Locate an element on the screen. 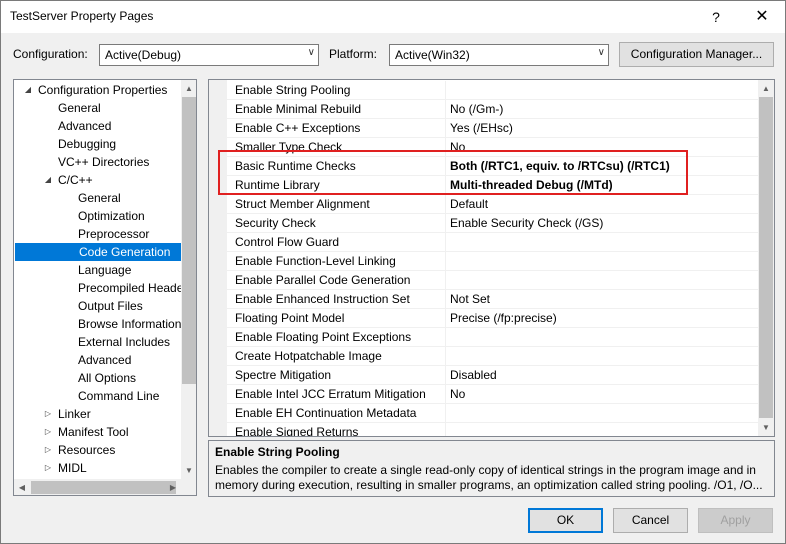 Image resolution: width=786 pixels, height=544 pixels. tree-item: All Options is located at coordinates (97, 378).